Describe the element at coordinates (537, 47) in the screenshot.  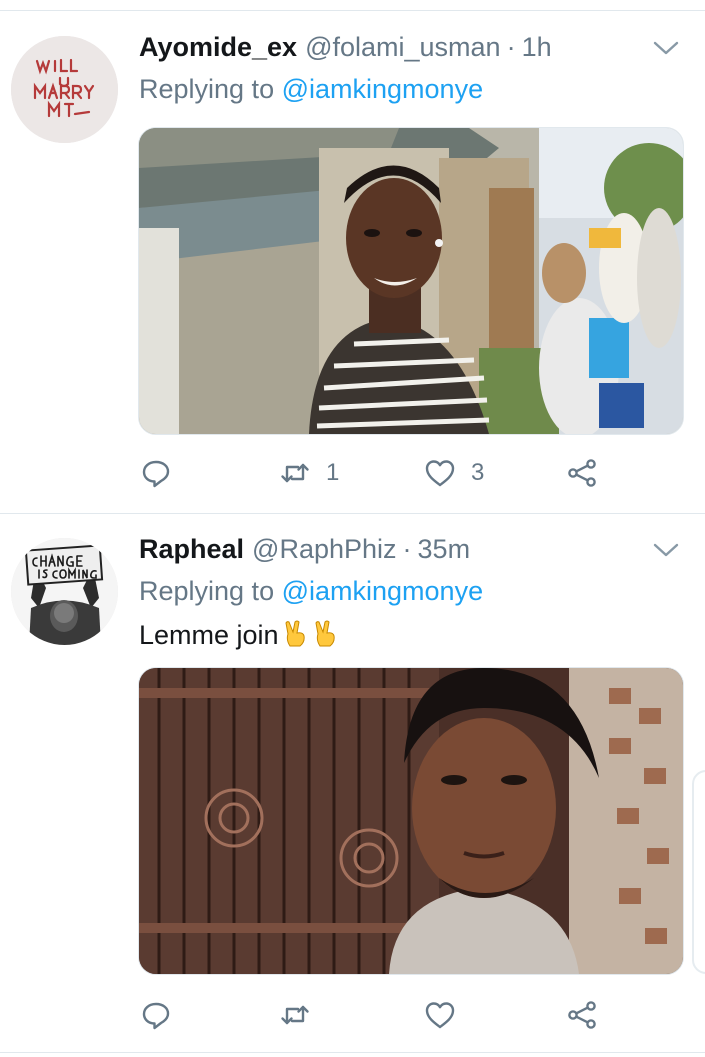
I see `timestamp: 1h` at that location.